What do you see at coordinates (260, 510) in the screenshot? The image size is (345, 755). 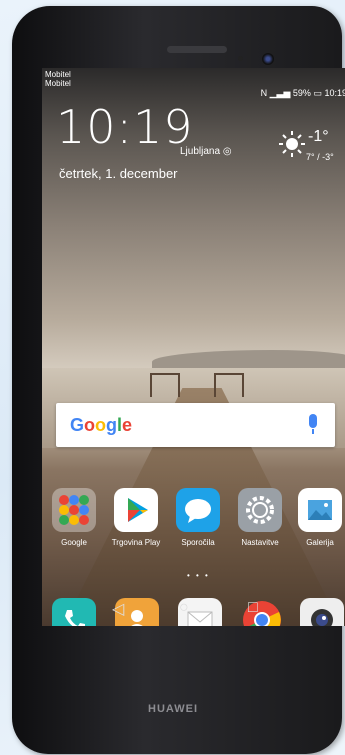 I see `settings-icon` at bounding box center [260, 510].